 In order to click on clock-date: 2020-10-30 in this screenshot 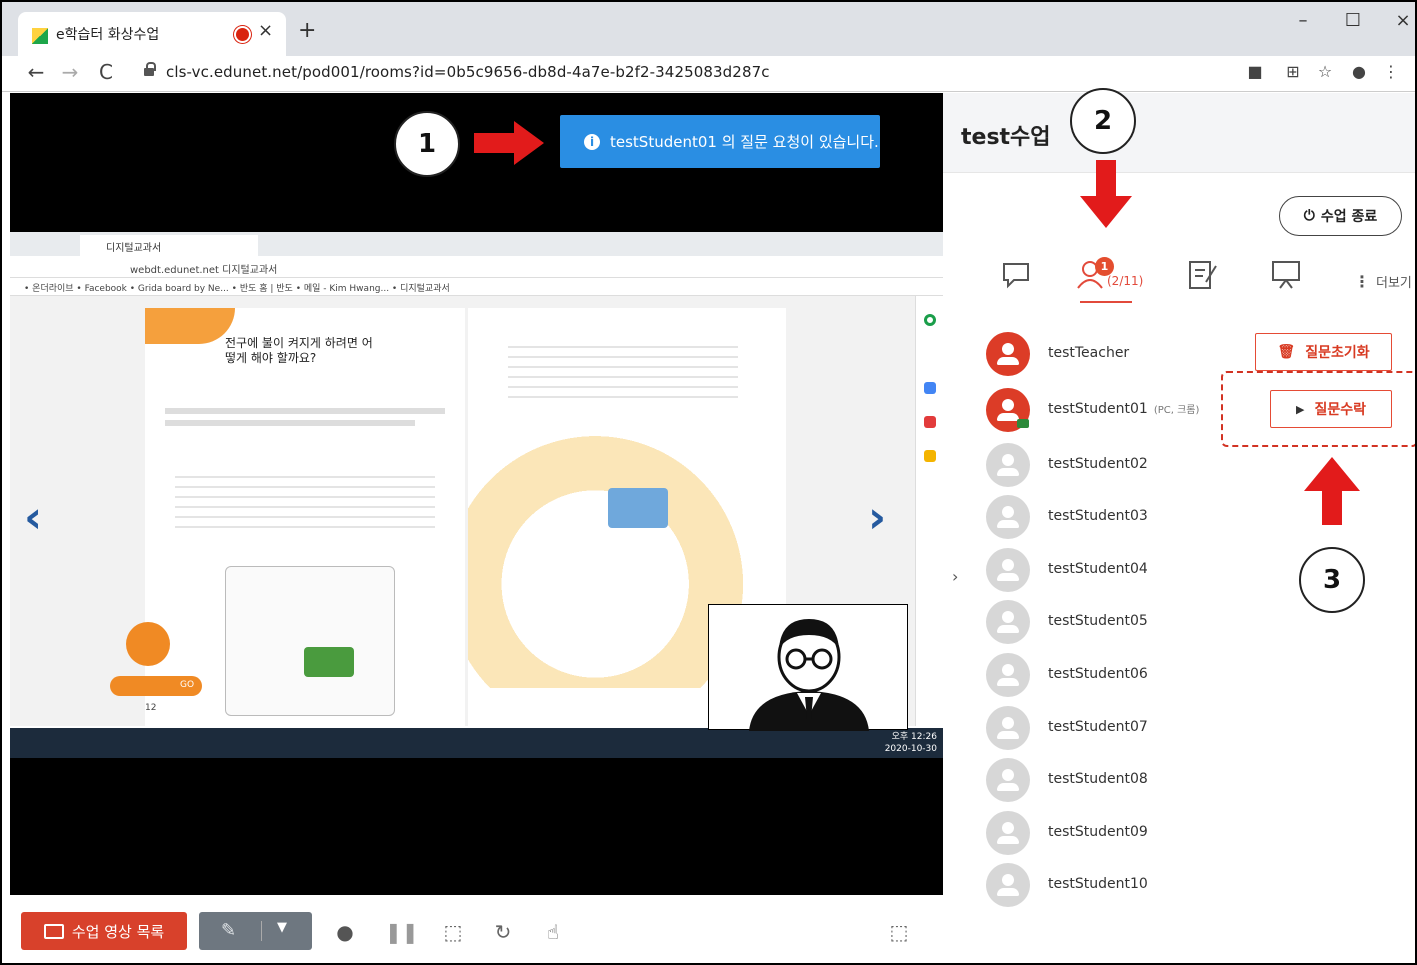, I will do `click(910, 749)`.